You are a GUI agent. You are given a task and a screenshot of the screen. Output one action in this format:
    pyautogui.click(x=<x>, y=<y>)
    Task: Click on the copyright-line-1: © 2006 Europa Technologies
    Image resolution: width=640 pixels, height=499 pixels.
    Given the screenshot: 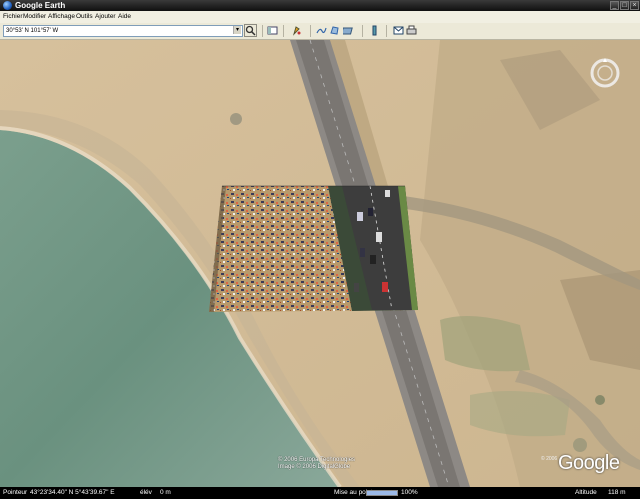 What is the action you would take?
    pyautogui.click(x=317, y=460)
    